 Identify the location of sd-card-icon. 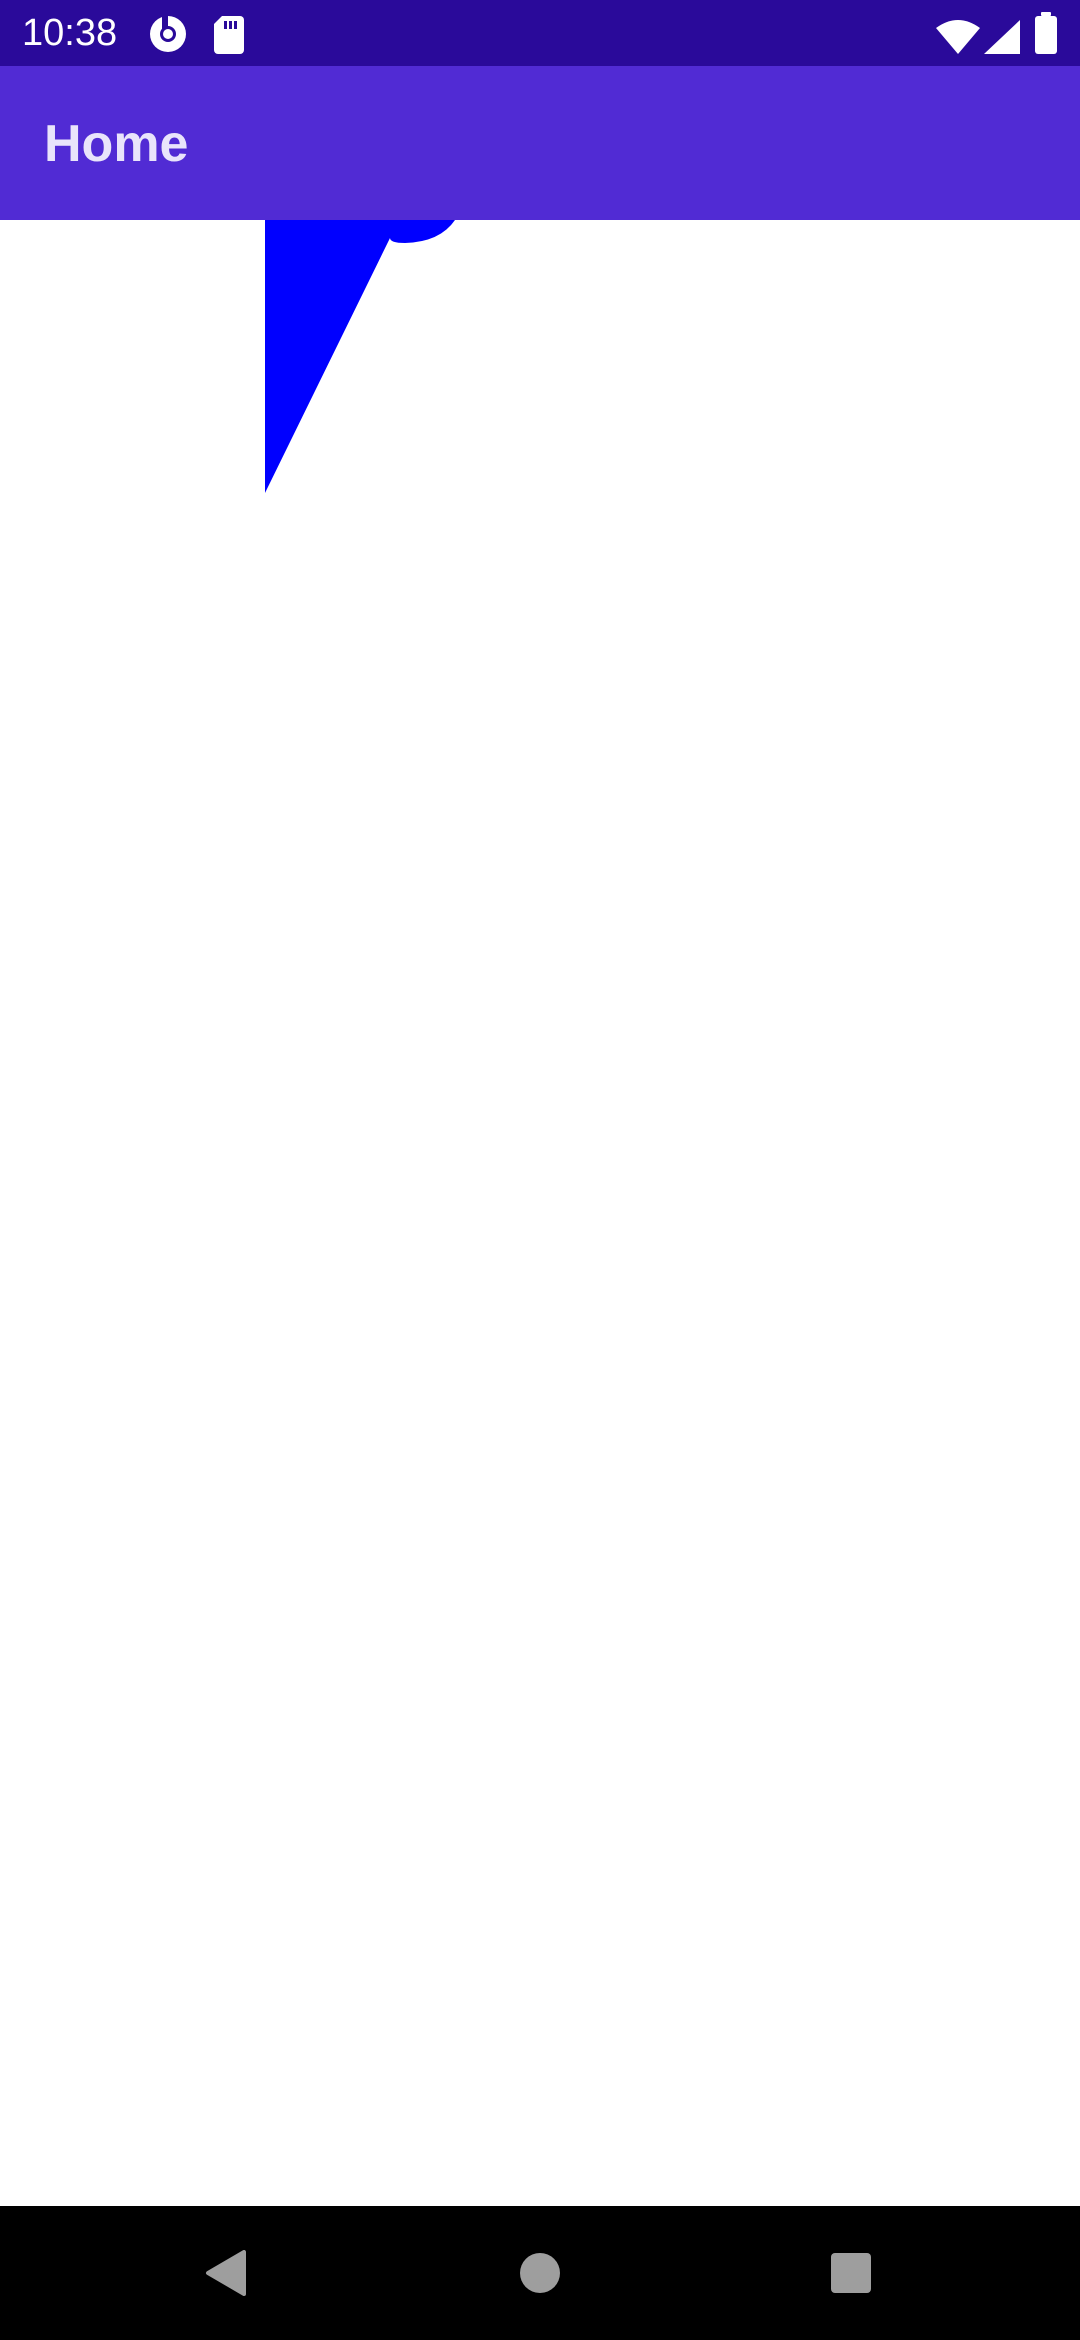
(229, 35).